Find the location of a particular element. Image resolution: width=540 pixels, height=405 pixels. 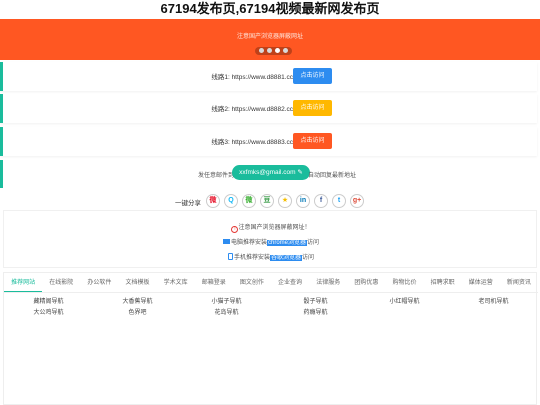

email-hint-right: 自动回复最新地址 is located at coordinates (332, 176).